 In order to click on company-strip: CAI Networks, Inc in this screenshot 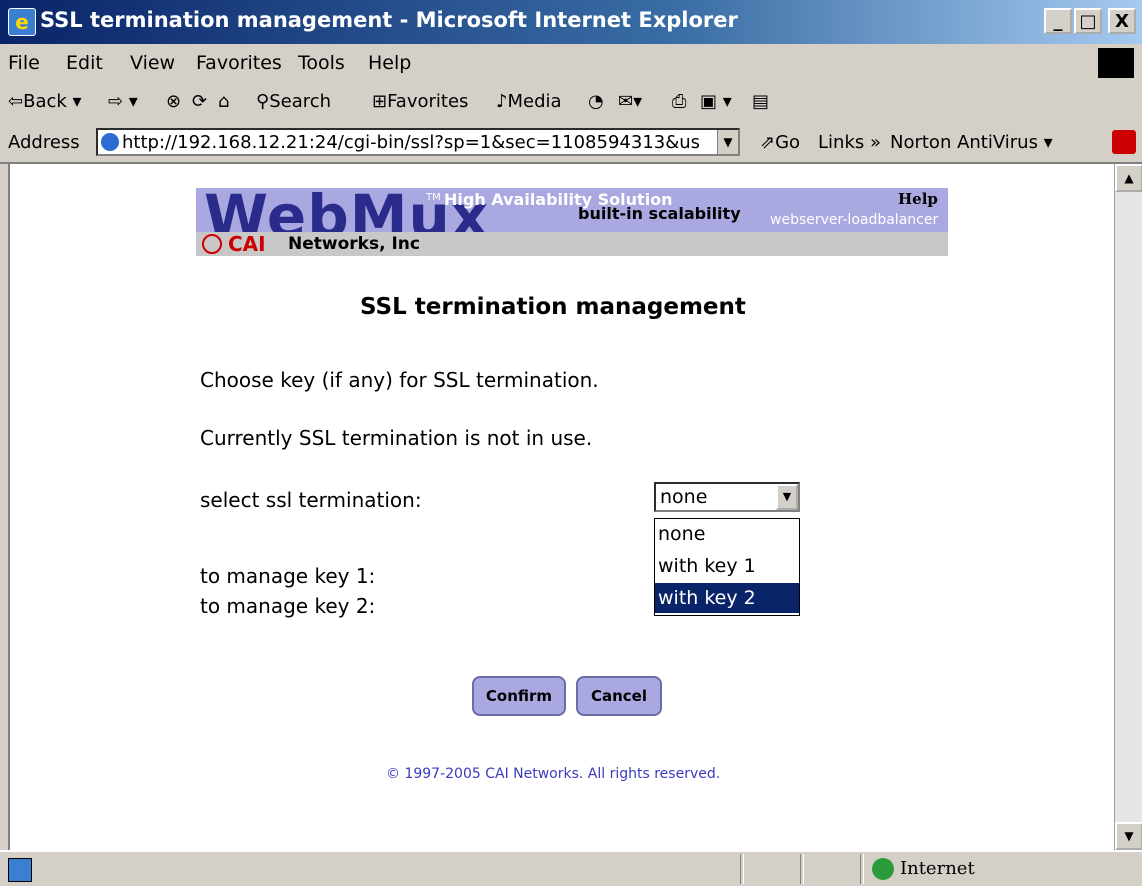, I will do `click(572, 244)`.